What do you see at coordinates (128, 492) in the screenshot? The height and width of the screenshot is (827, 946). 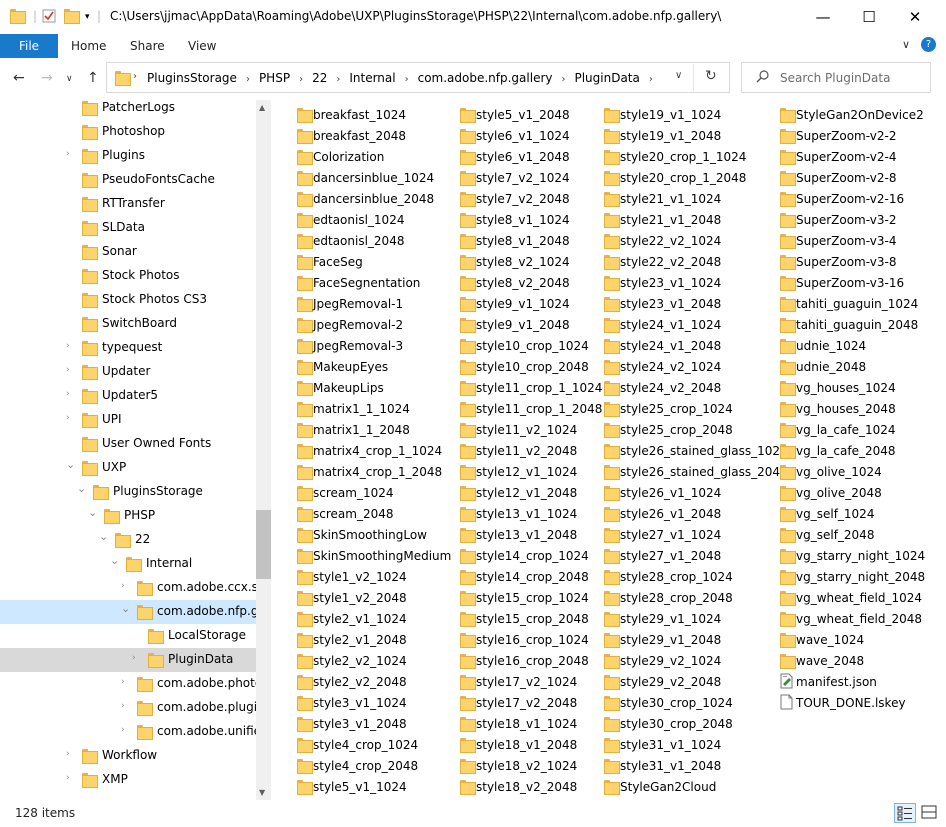 I see `nav-item-pluginsstorage: ⌄ PluginsStorage` at bounding box center [128, 492].